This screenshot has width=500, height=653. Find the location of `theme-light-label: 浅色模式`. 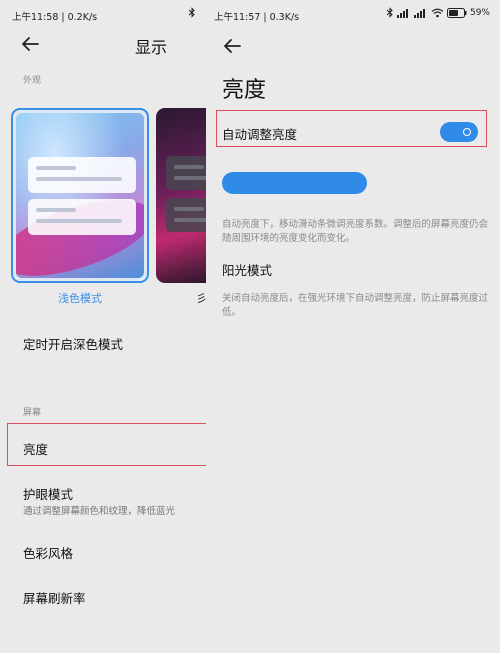

theme-light-label: 浅色模式 is located at coordinates (80, 298).